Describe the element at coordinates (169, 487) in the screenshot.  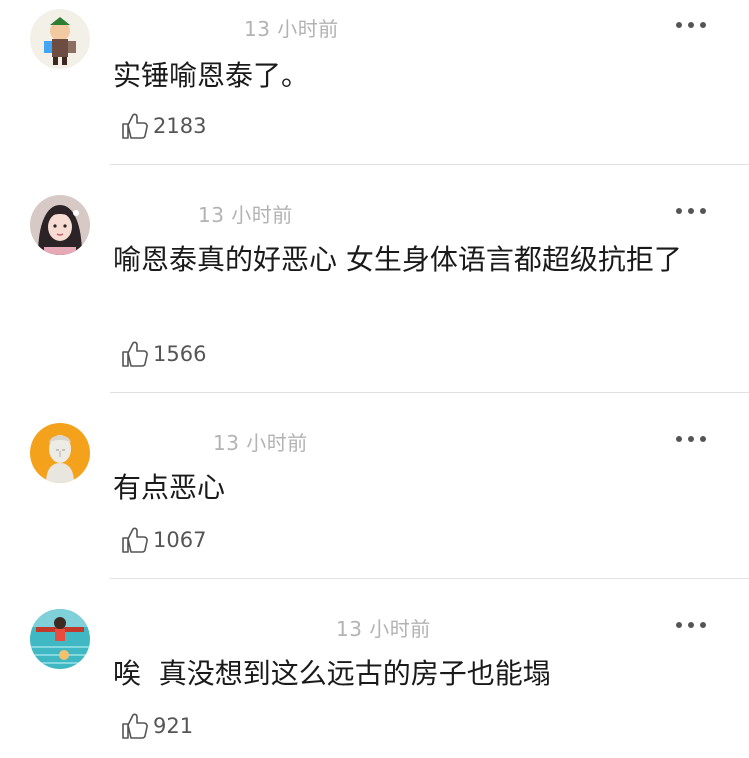
I see `comment-text: 有点恶心` at that location.